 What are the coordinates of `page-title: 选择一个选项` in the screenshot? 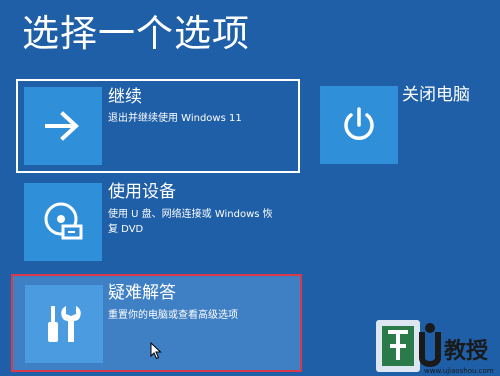 It's located at (136, 33).